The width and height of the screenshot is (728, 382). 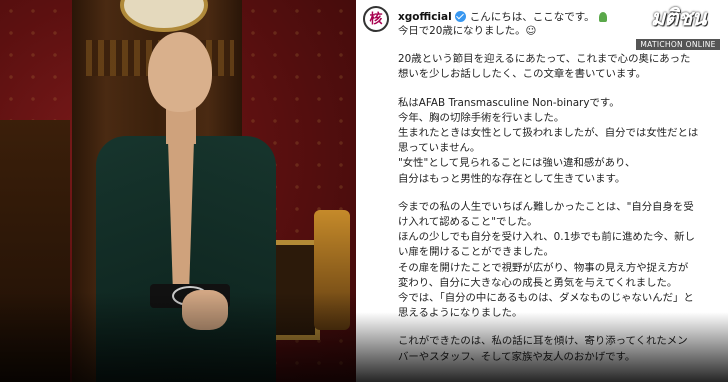 I want to click on caption-line: その扉を開けたことで視野が広がり、物事の見え方や捉え方が, so click(x=543, y=267).